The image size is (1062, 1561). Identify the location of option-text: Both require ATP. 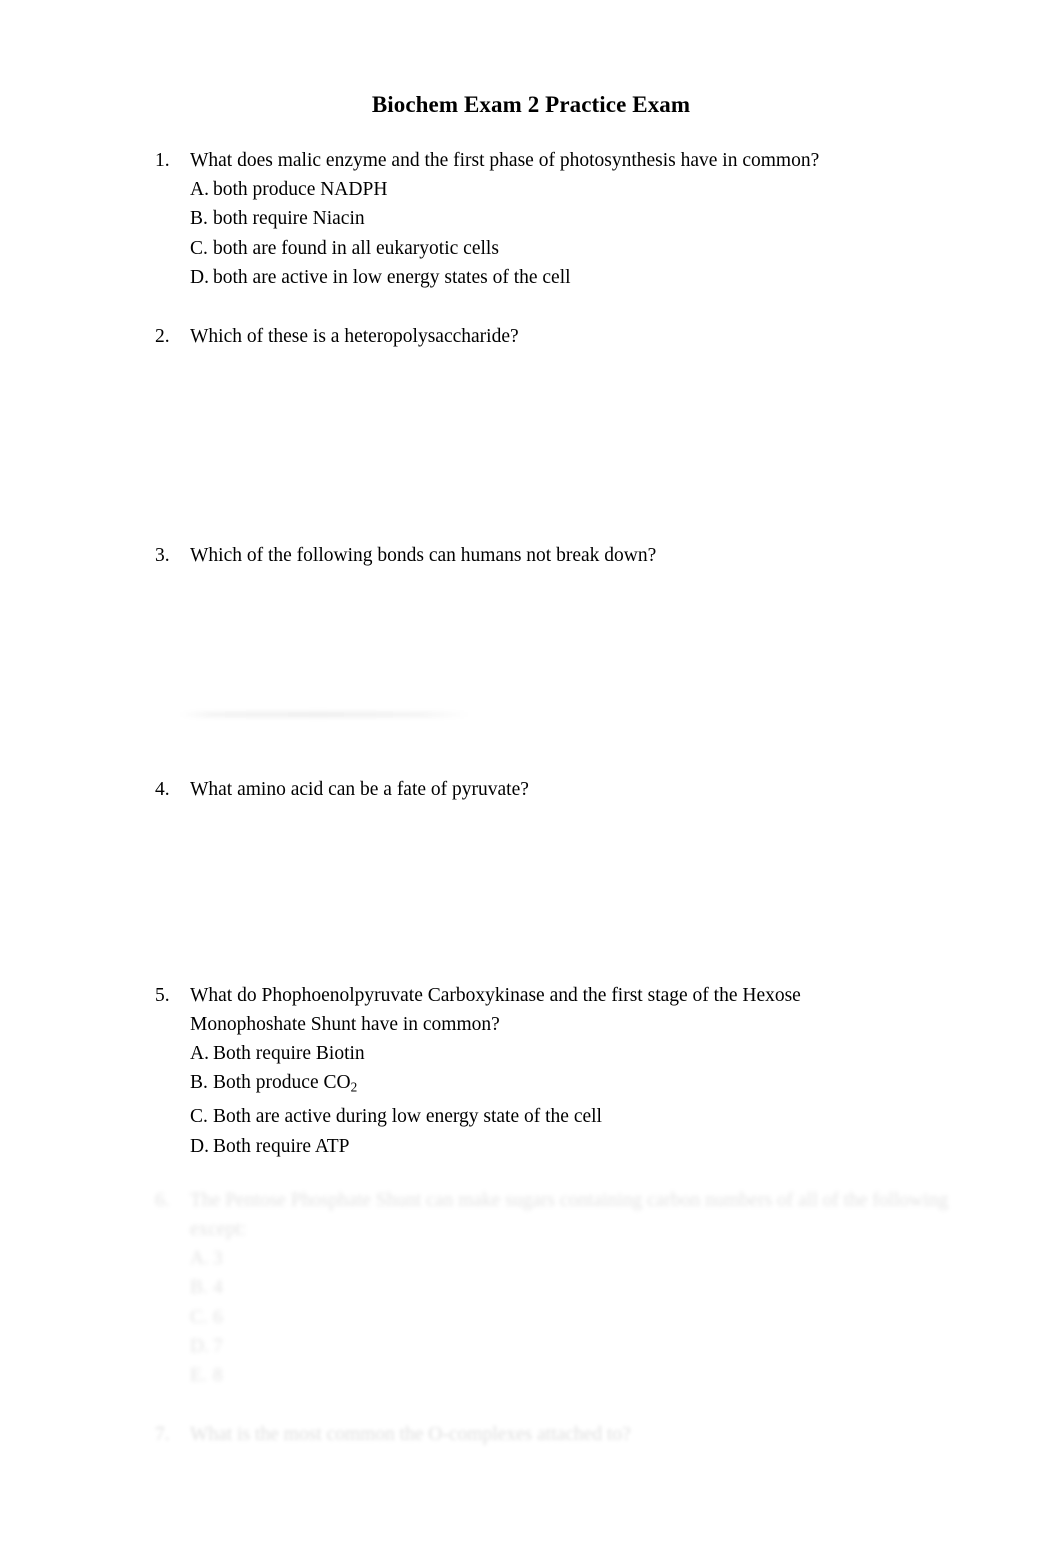
(281, 1146).